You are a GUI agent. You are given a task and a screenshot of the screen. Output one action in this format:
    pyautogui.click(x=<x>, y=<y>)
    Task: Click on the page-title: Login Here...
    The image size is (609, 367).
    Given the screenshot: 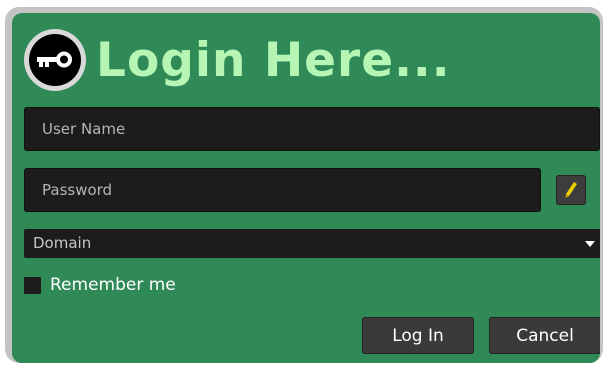 What is the action you would take?
    pyautogui.click(x=273, y=60)
    